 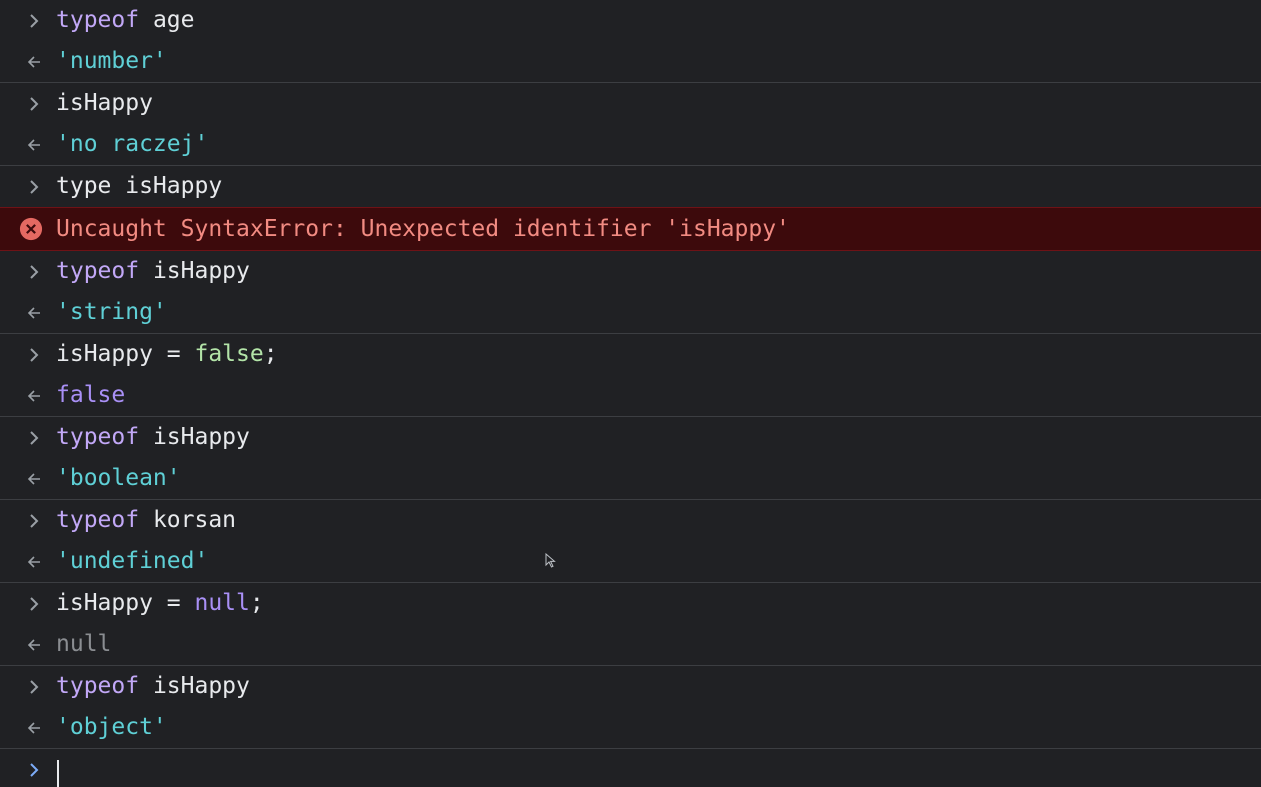 I want to click on error-circle-icon, so click(x=31, y=228).